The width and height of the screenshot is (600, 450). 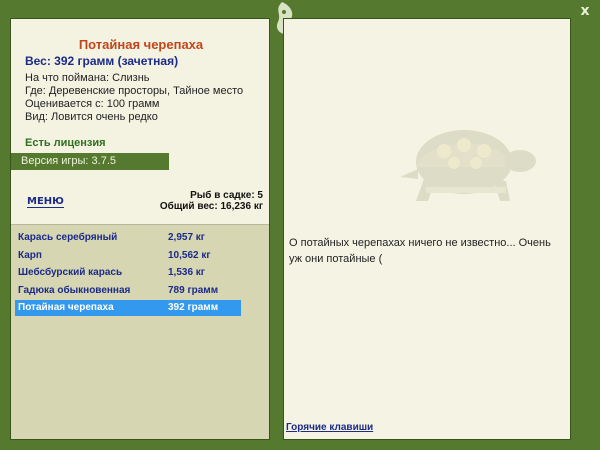 What do you see at coordinates (90, 161) in the screenshot?
I see `version-bar: Версия игры: 3.7.5` at bounding box center [90, 161].